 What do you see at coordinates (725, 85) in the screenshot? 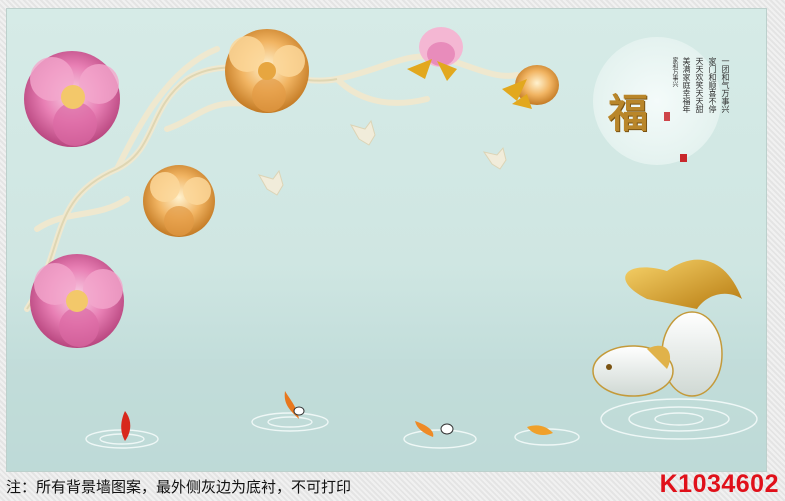
I see `poem-line-1: 一团和气万事兴` at bounding box center [725, 85].